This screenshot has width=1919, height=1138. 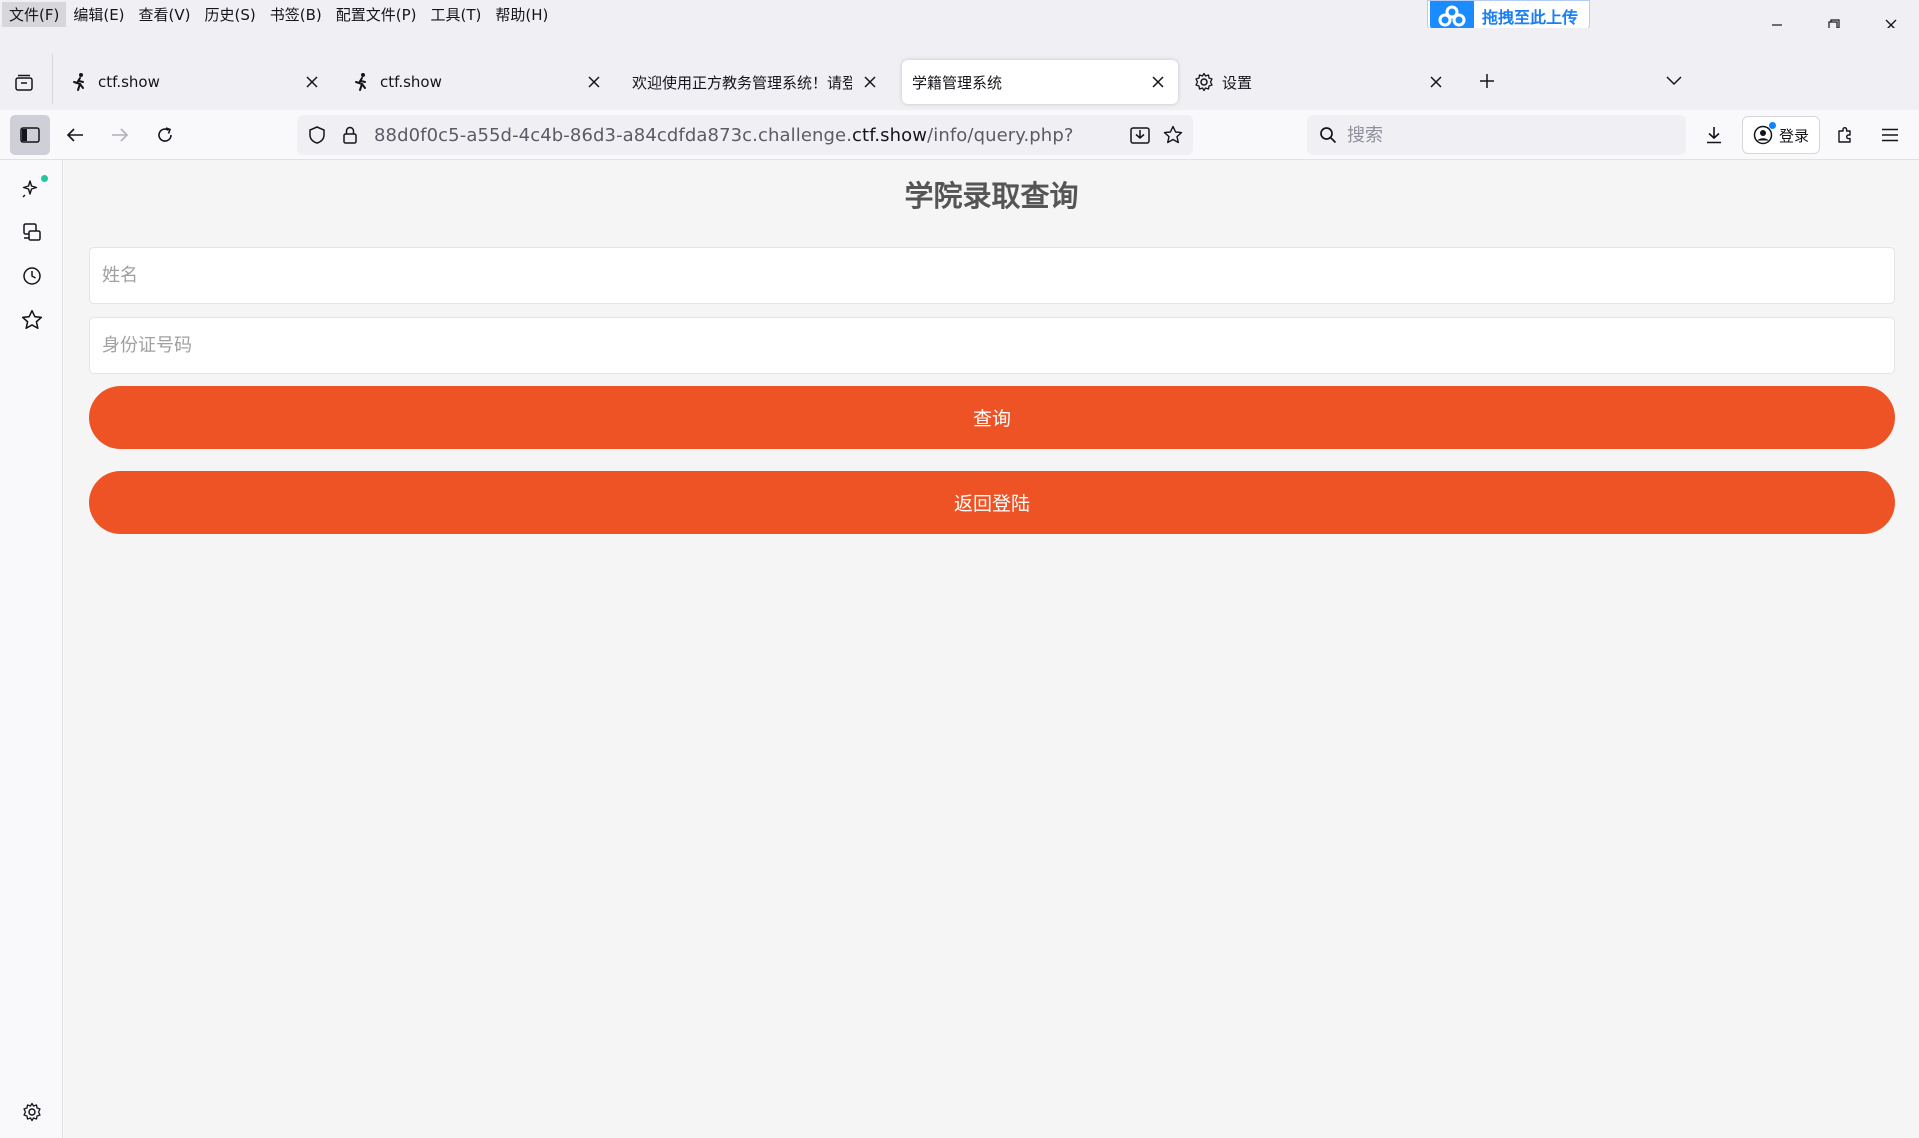 I want to click on account-login-button: 登录, so click(x=1781, y=135).